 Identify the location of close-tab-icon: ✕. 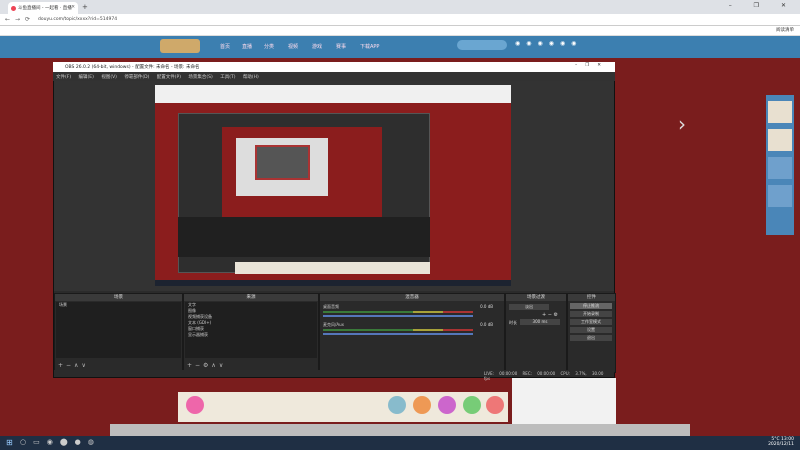
(73, 7).